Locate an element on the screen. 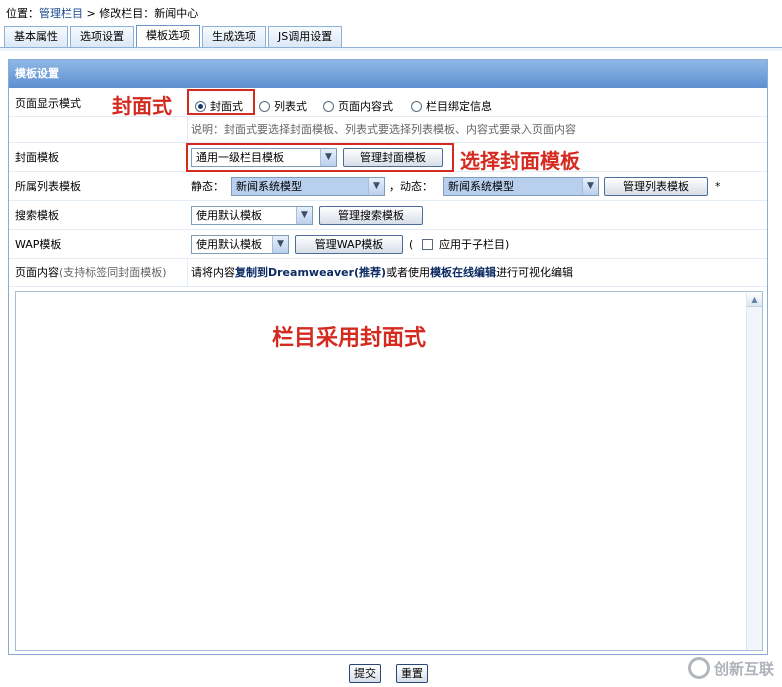 The image size is (782, 687). annotation-box-cover-template is located at coordinates (320, 157).